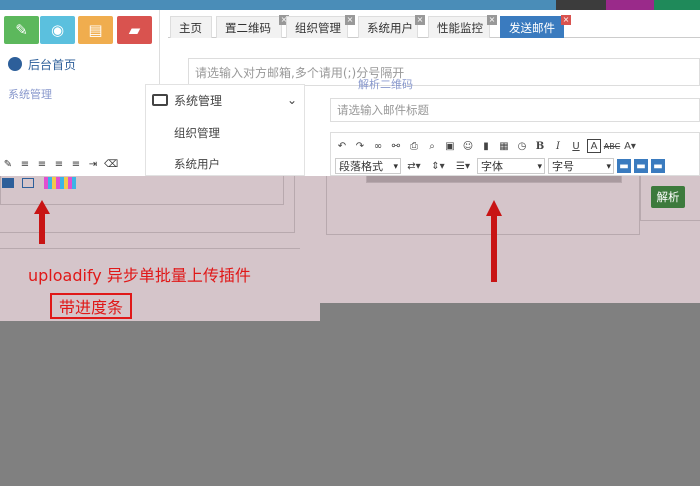 This screenshot has height=486, width=700. What do you see at coordinates (581, 166) in the screenshot?
I see `font-size-select: 字号` at bounding box center [581, 166].